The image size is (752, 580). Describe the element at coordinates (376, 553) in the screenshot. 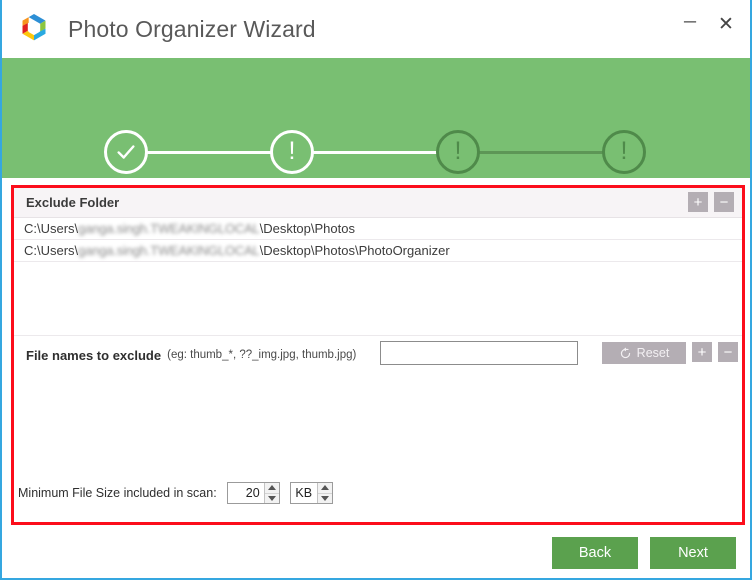

I see `wizard-footer: Back Next` at that location.